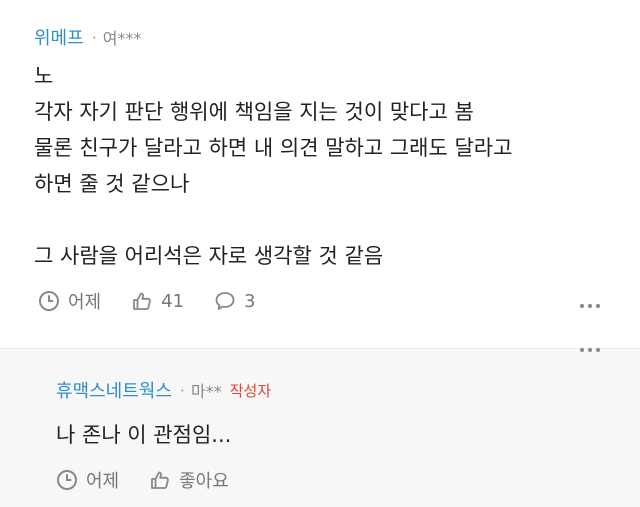  I want to click on comment-source: 위메프, so click(59, 37).